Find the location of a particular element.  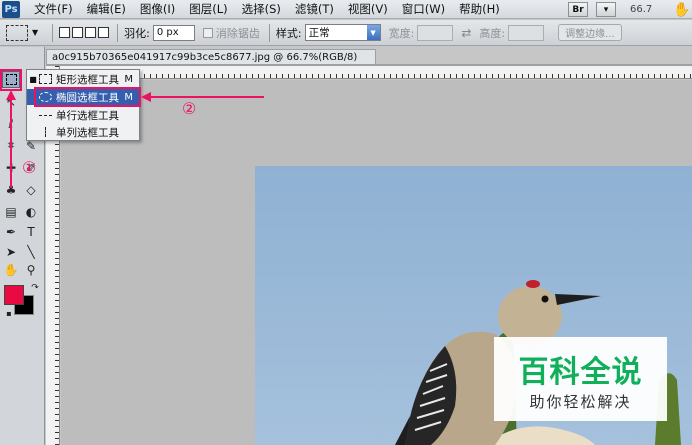

watermark-subtitle: 助你轻松解决 is located at coordinates (580, 402).